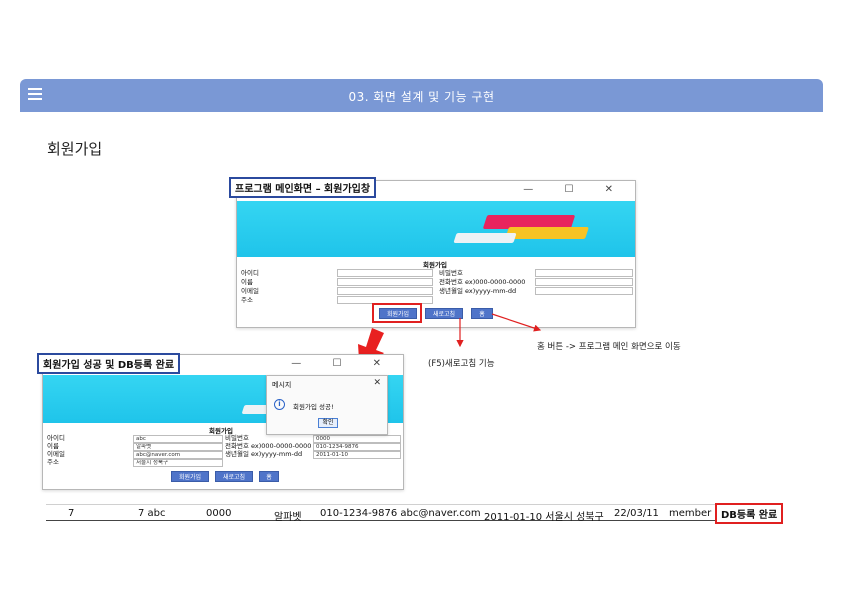  Describe the element at coordinates (385, 273) in the screenshot. I see `id-input` at that location.